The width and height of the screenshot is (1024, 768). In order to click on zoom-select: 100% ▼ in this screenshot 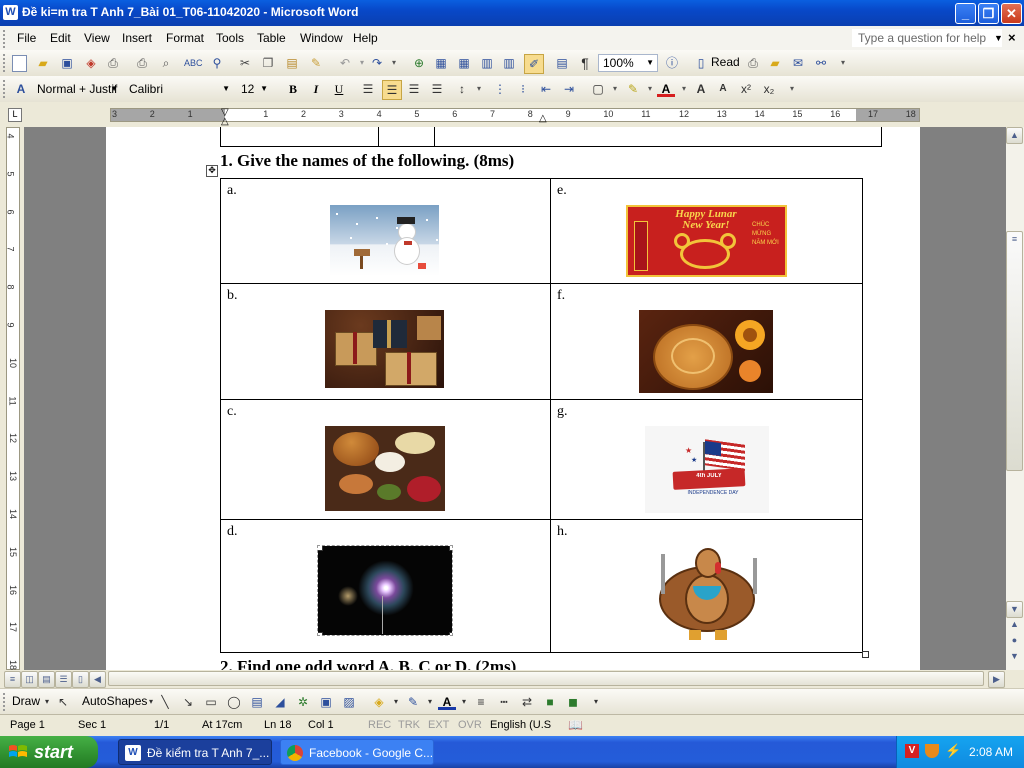, I will do `click(628, 63)`.